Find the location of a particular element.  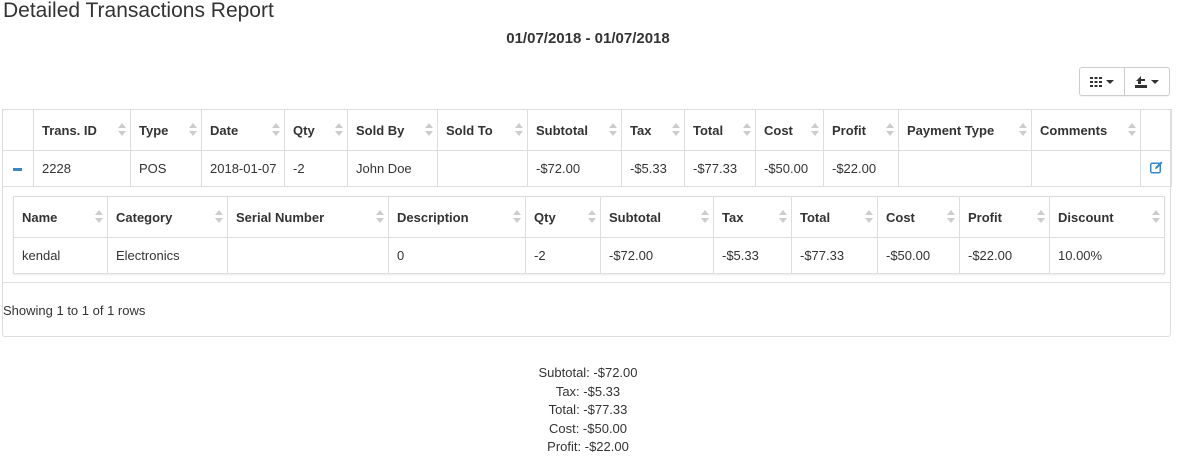

column-header-qty: Qty is located at coordinates (316, 130).